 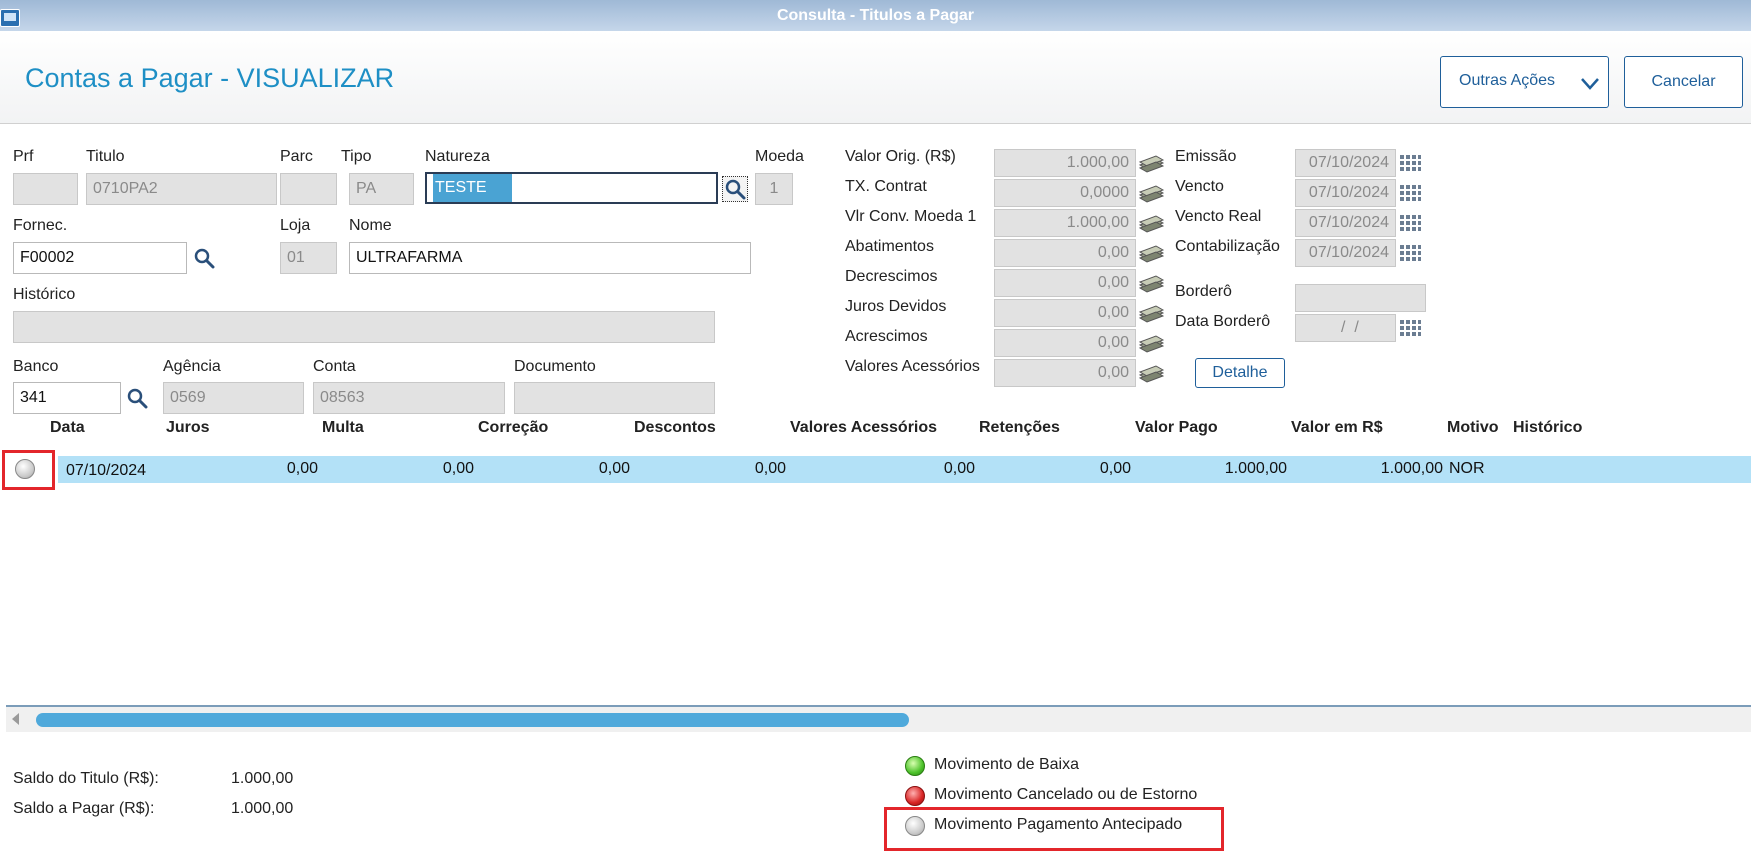 I want to click on conta-label: Conta, so click(x=334, y=366).